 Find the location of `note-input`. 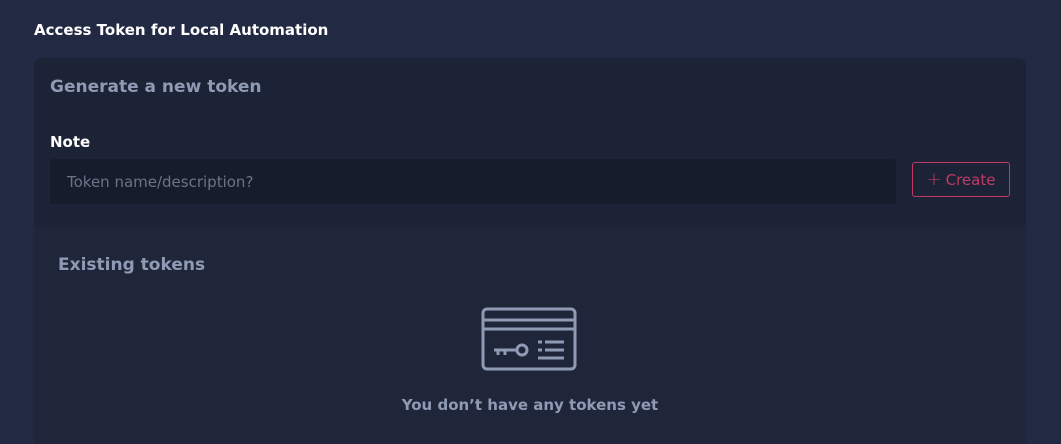

note-input is located at coordinates (473, 181).